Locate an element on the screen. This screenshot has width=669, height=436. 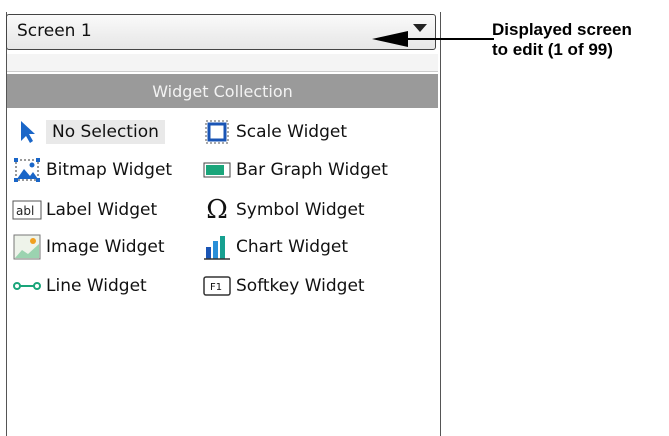
widget-item-no-selection: No Selection is located at coordinates (88, 132).